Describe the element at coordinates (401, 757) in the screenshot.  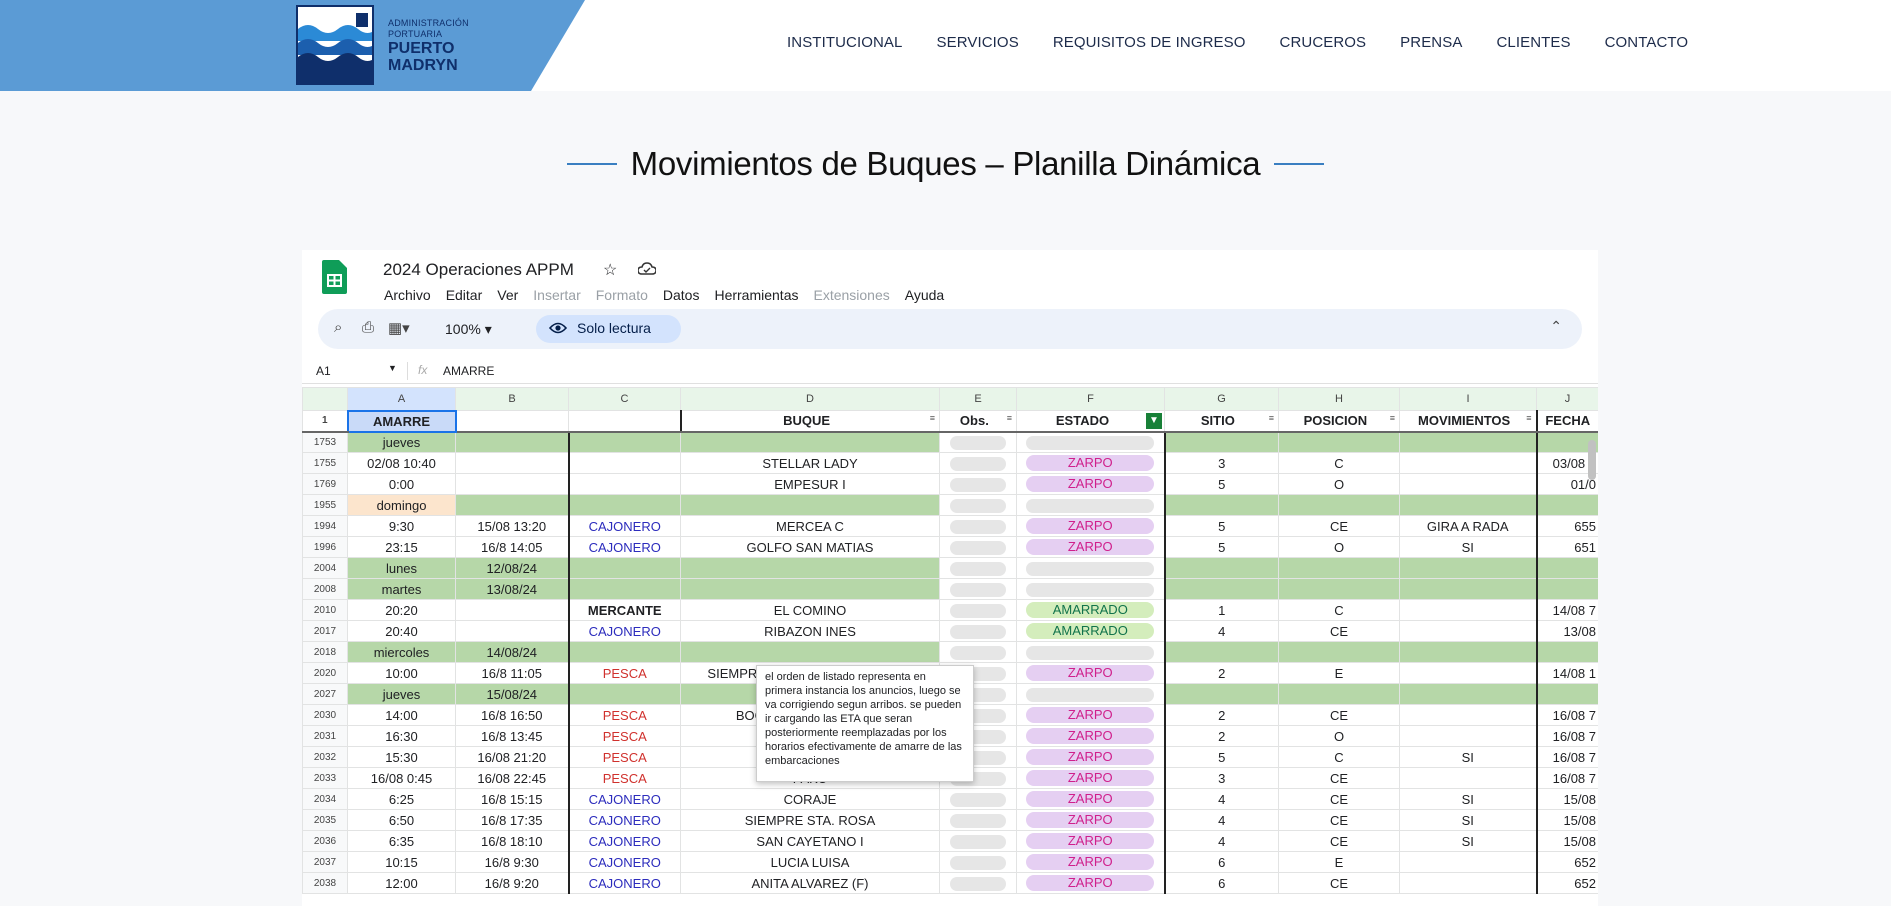
I see `cell-amarre: 15:30` at that location.